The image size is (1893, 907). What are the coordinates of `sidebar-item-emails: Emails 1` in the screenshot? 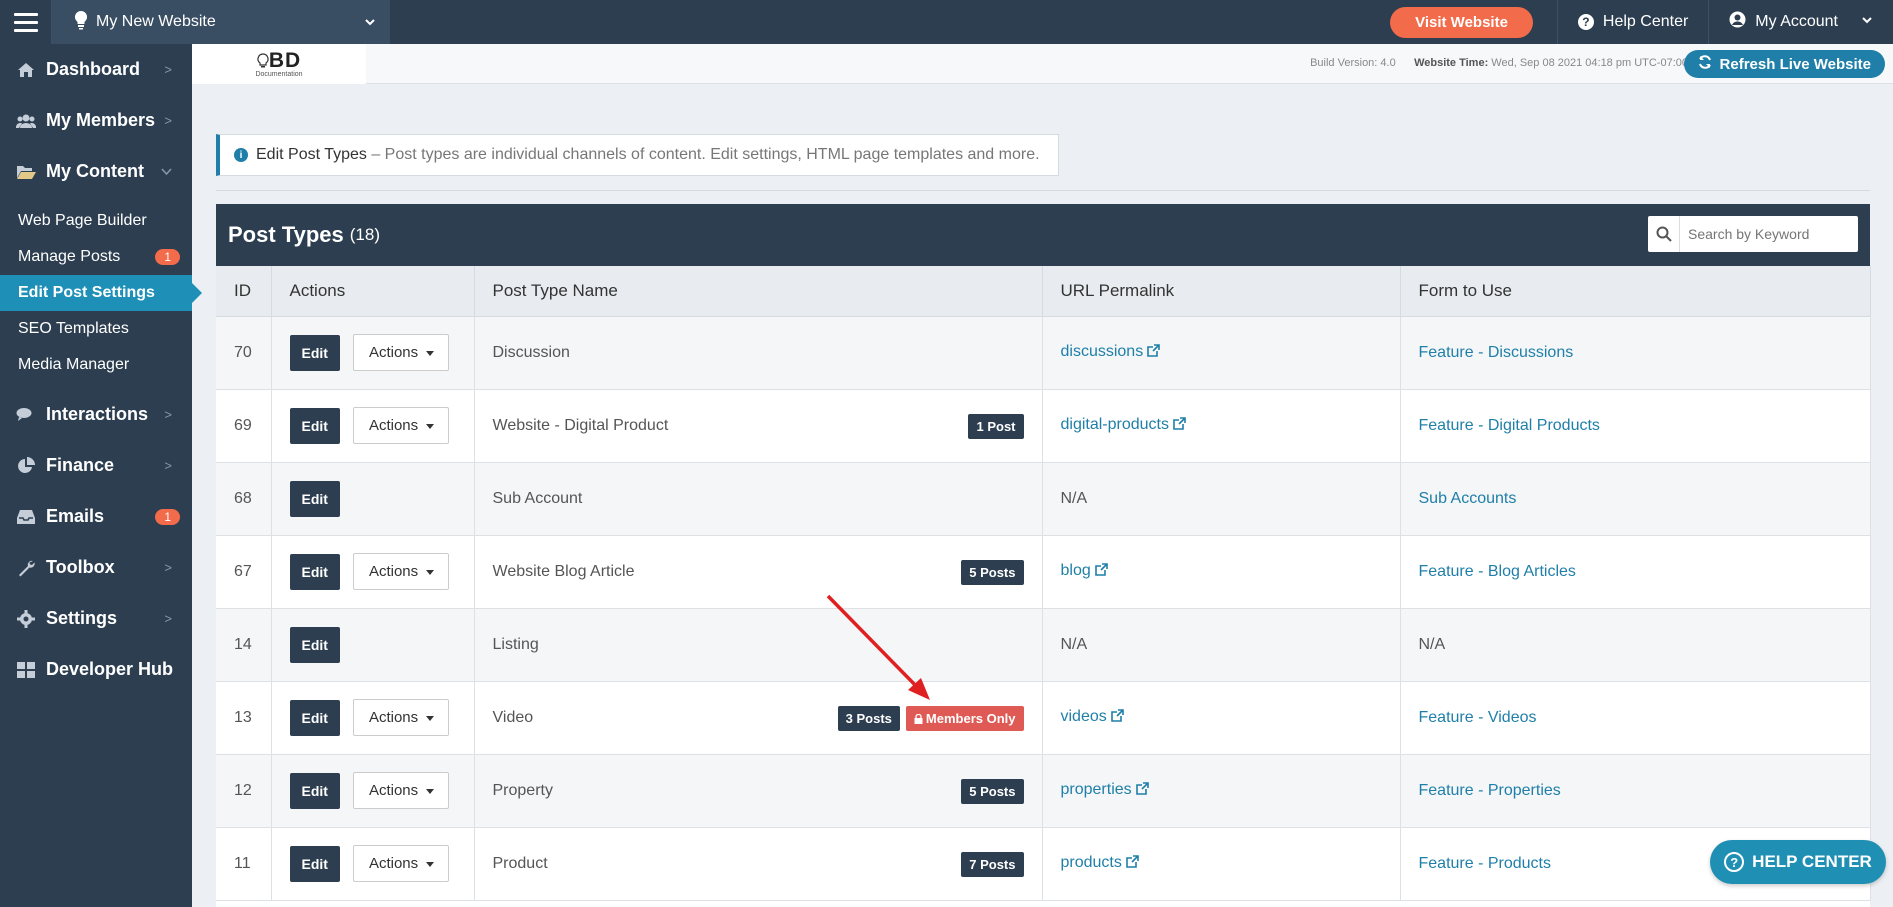 It's located at (96, 516).